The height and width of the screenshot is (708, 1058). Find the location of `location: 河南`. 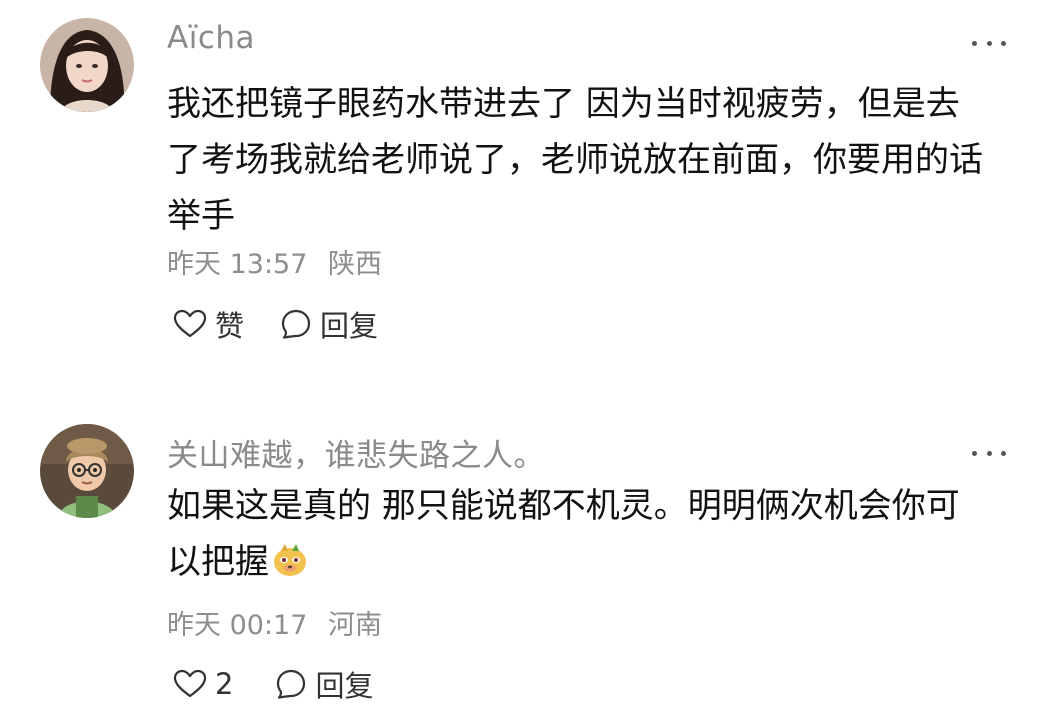

location: 河南 is located at coordinates (355, 625).